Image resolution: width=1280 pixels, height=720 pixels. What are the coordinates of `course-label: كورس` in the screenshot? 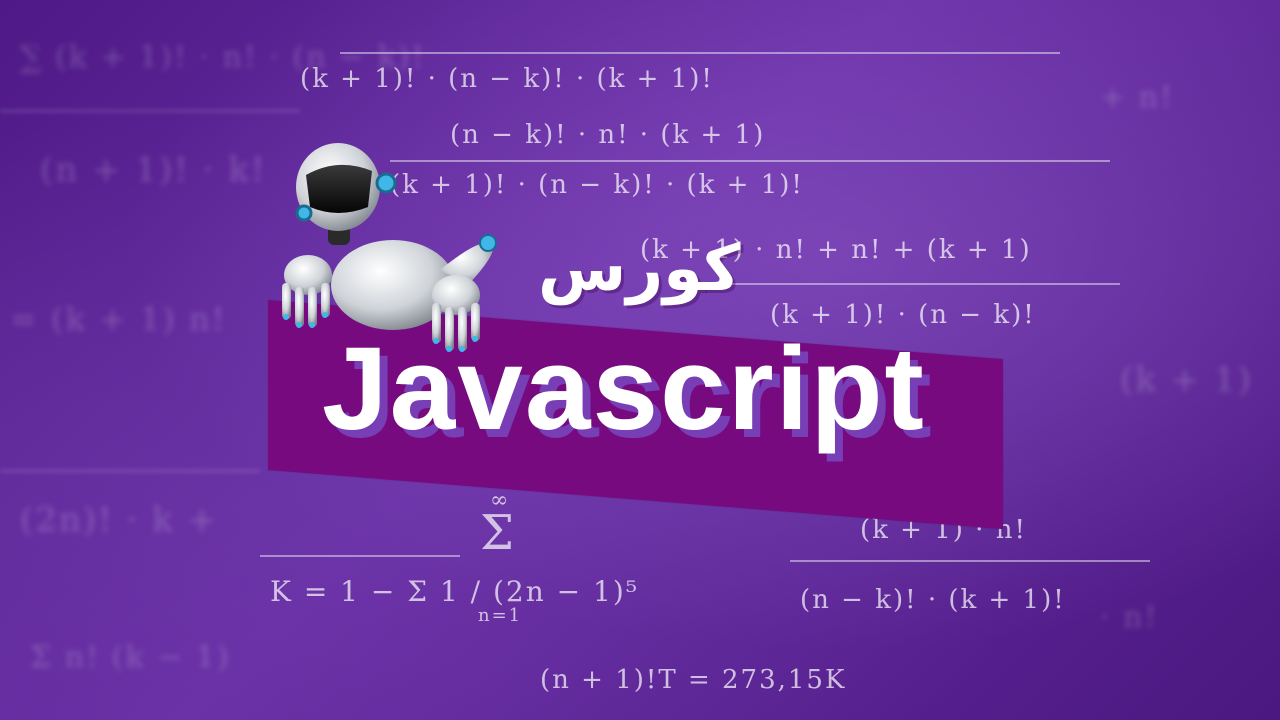 It's located at (639, 269).